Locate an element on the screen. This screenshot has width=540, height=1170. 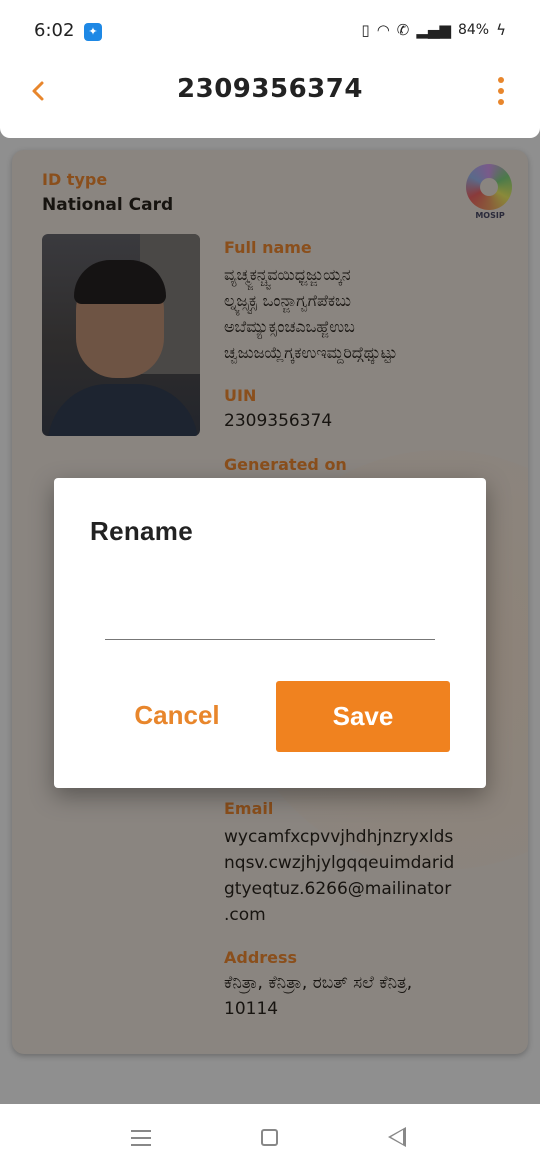
system-nav-bar is located at coordinates (270, 1137).